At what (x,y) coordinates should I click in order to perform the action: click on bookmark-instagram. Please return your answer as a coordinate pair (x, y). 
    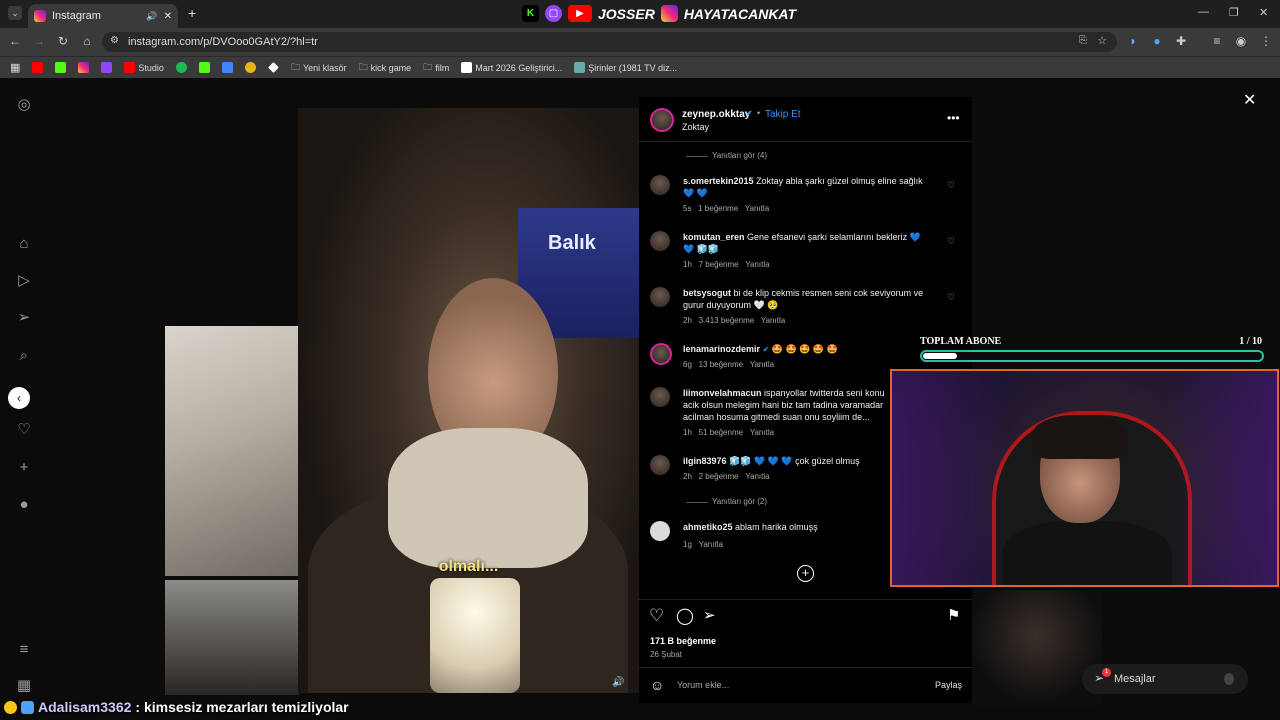
    Looking at the image, I should click on (83, 67).